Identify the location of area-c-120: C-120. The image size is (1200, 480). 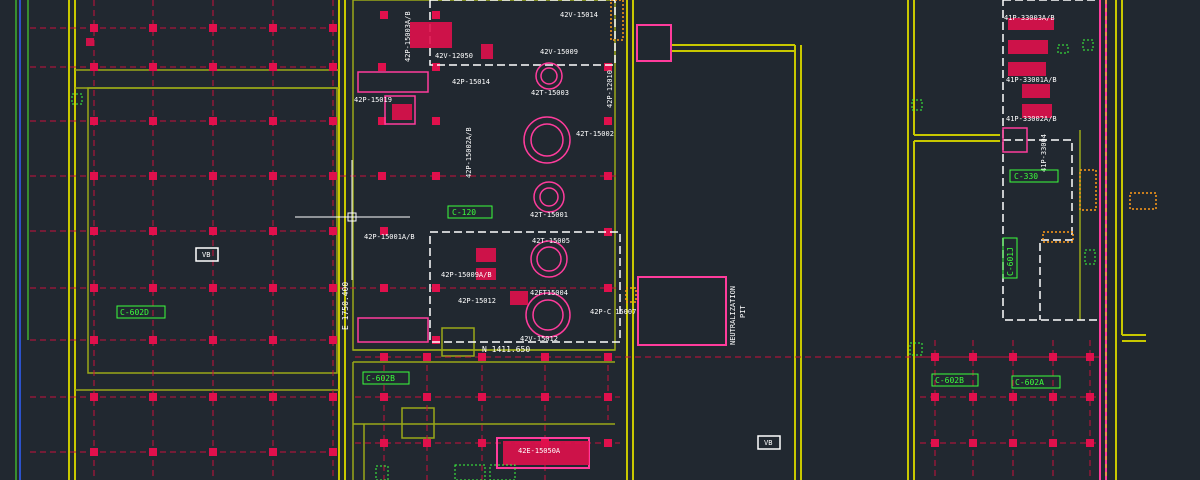
(464, 212).